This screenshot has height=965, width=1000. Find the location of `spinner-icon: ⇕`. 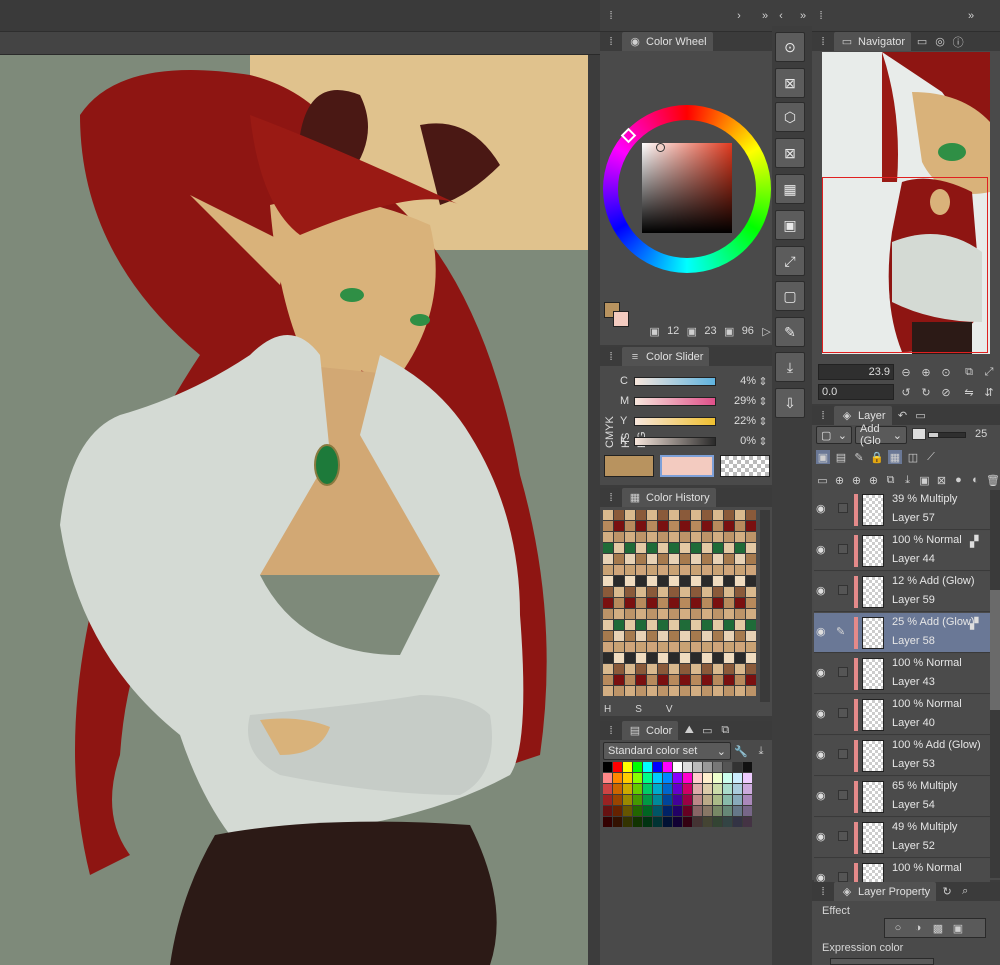

spinner-icon: ⇕ is located at coordinates (763, 421).